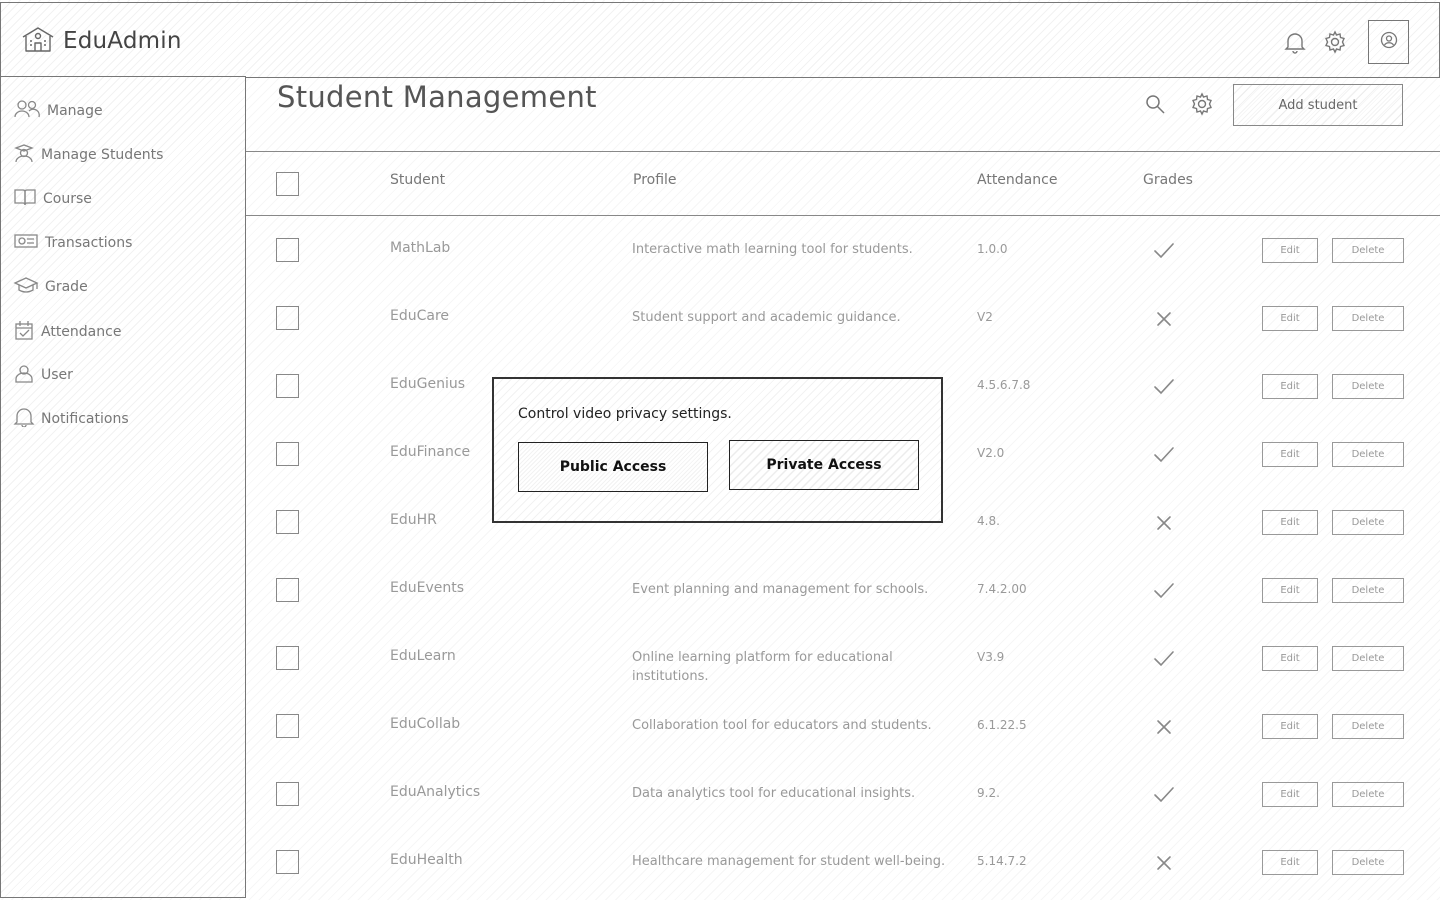 The height and width of the screenshot is (900, 1440). What do you see at coordinates (27, 111) in the screenshot?
I see `users-icon` at bounding box center [27, 111].